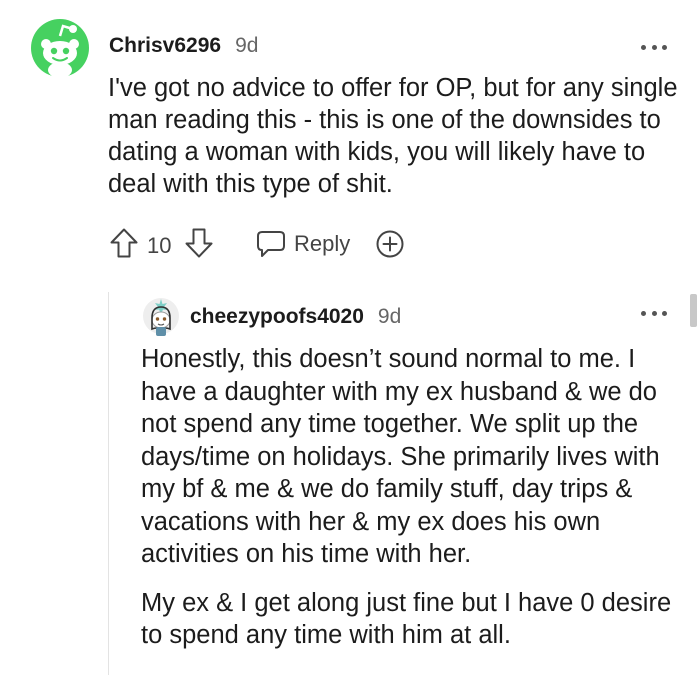 The image size is (700, 675). Describe the element at coordinates (271, 244) in the screenshot. I see `speech-bubble-icon` at that location.